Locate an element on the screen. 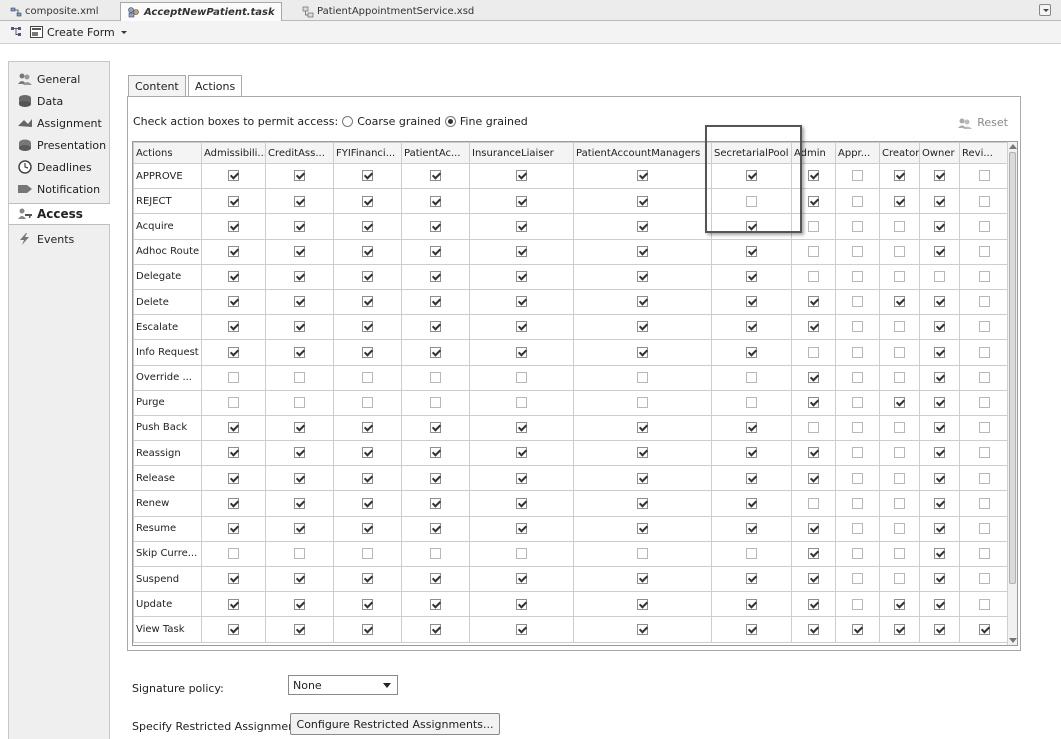  column-header: PatientAccountManagers is located at coordinates (642, 153).